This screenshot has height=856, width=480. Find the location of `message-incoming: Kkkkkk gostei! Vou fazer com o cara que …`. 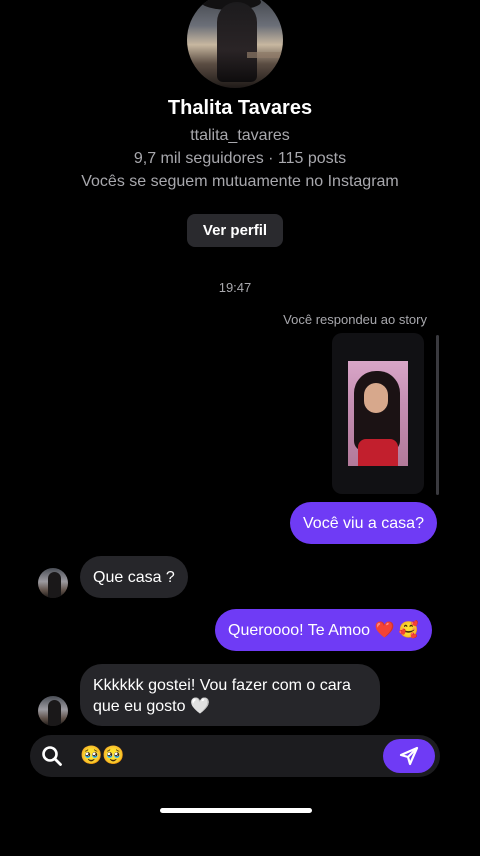

message-incoming: Kkkkkk gostei! Vou fazer com o cara que … is located at coordinates (230, 695).